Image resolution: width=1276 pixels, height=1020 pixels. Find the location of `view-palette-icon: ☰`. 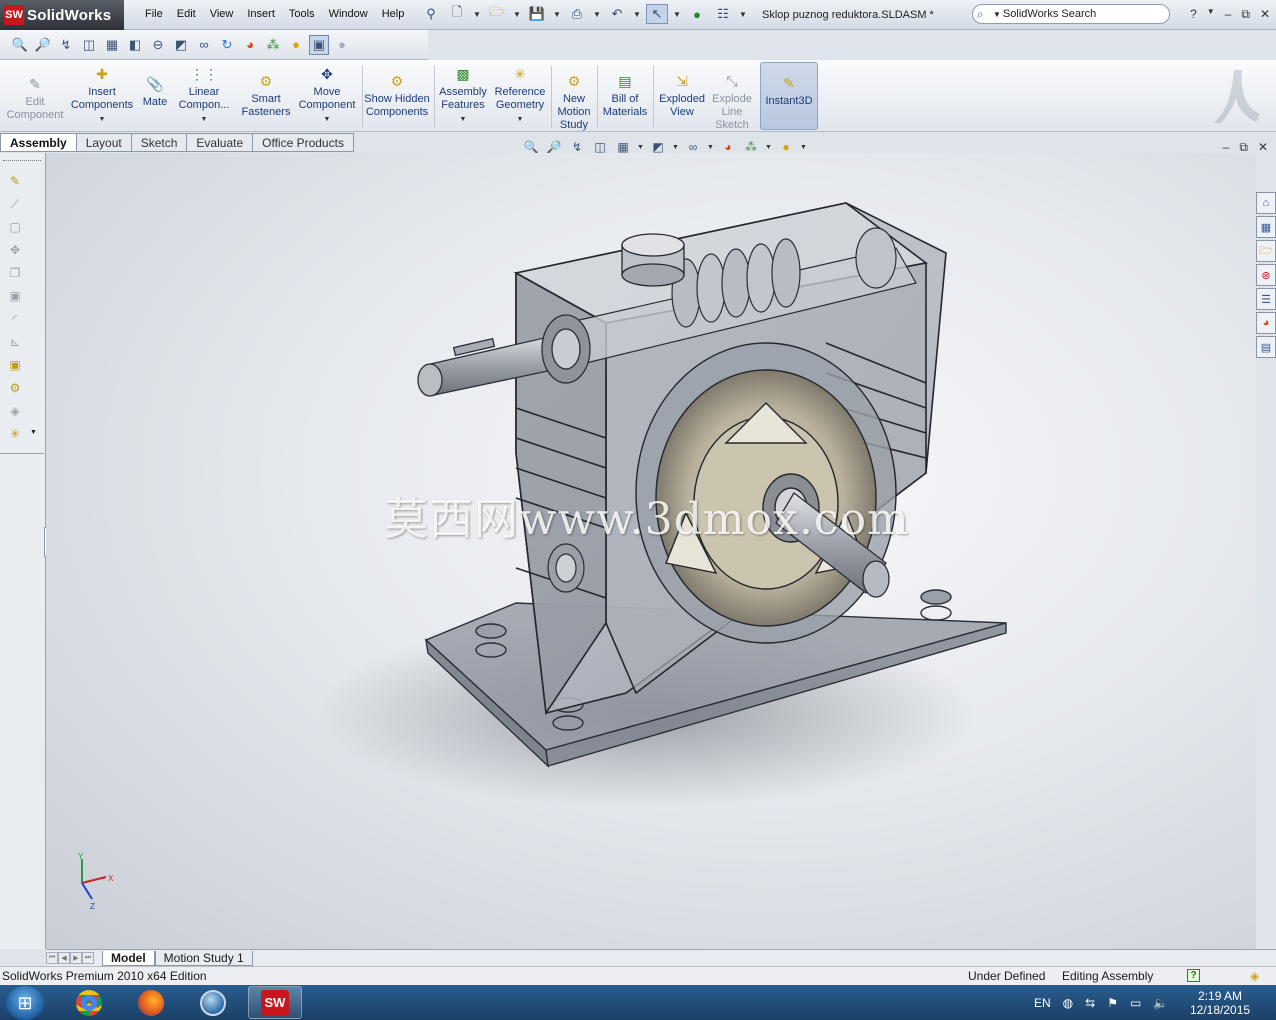

view-palette-icon: ☰ is located at coordinates (1266, 299).